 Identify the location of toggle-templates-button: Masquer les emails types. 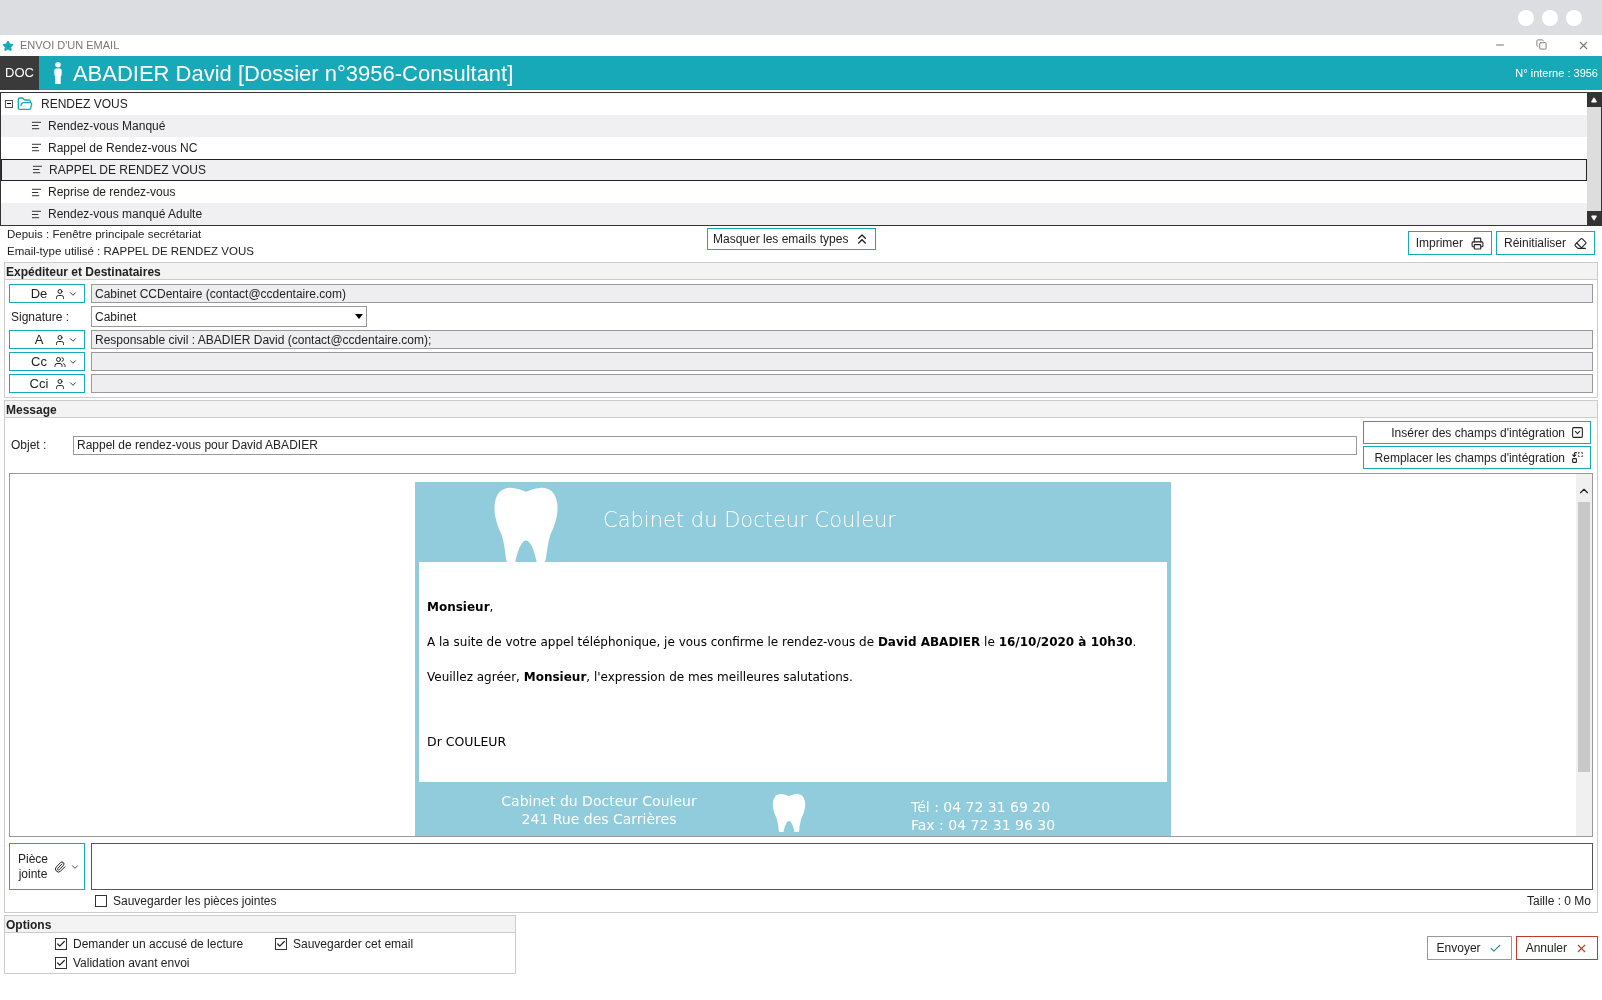
(792, 239).